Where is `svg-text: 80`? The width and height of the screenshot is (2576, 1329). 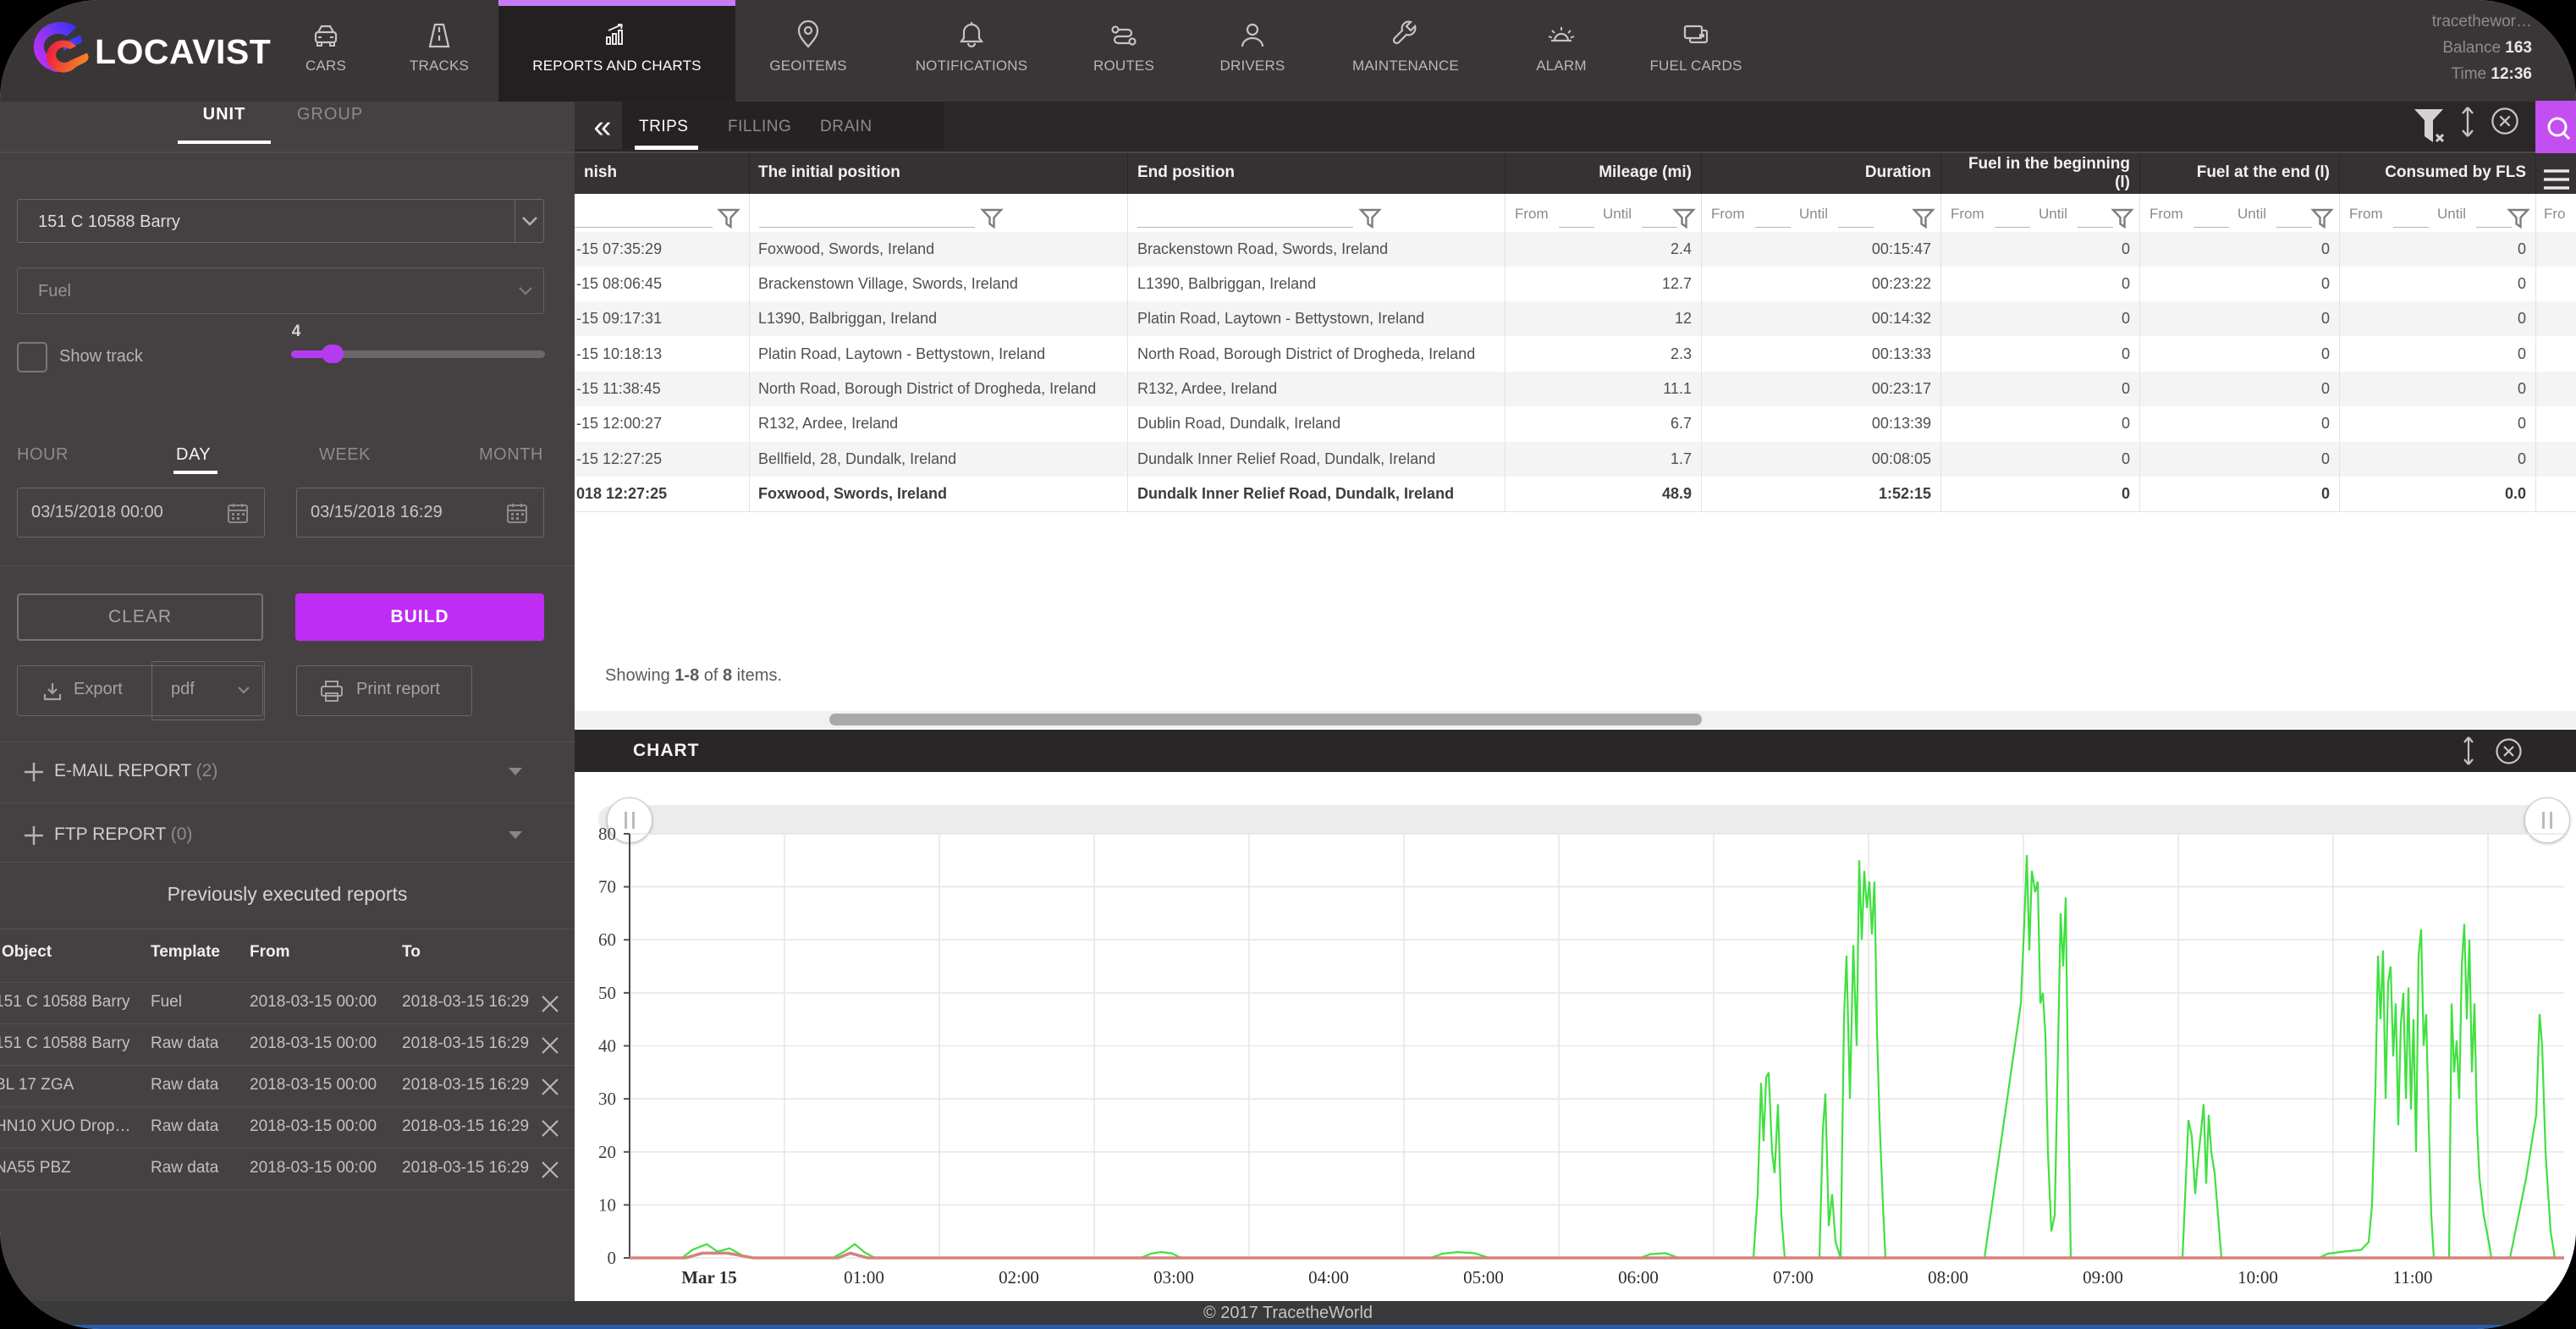 svg-text: 80 is located at coordinates (607, 834).